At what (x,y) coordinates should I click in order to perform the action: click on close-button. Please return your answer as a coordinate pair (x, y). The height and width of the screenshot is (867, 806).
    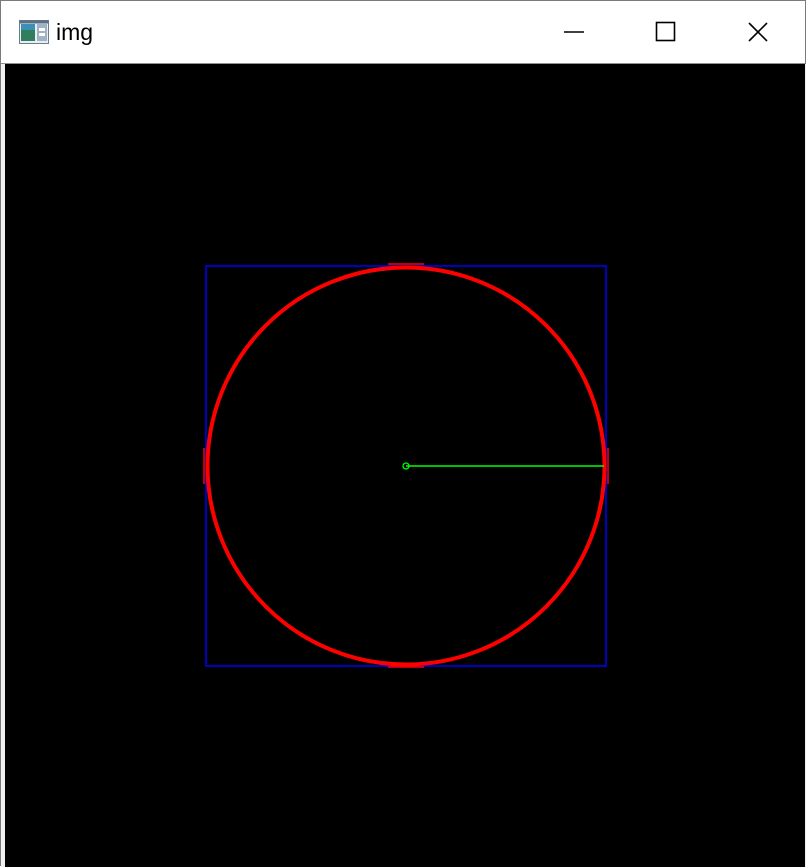
    Looking at the image, I should click on (758, 32).